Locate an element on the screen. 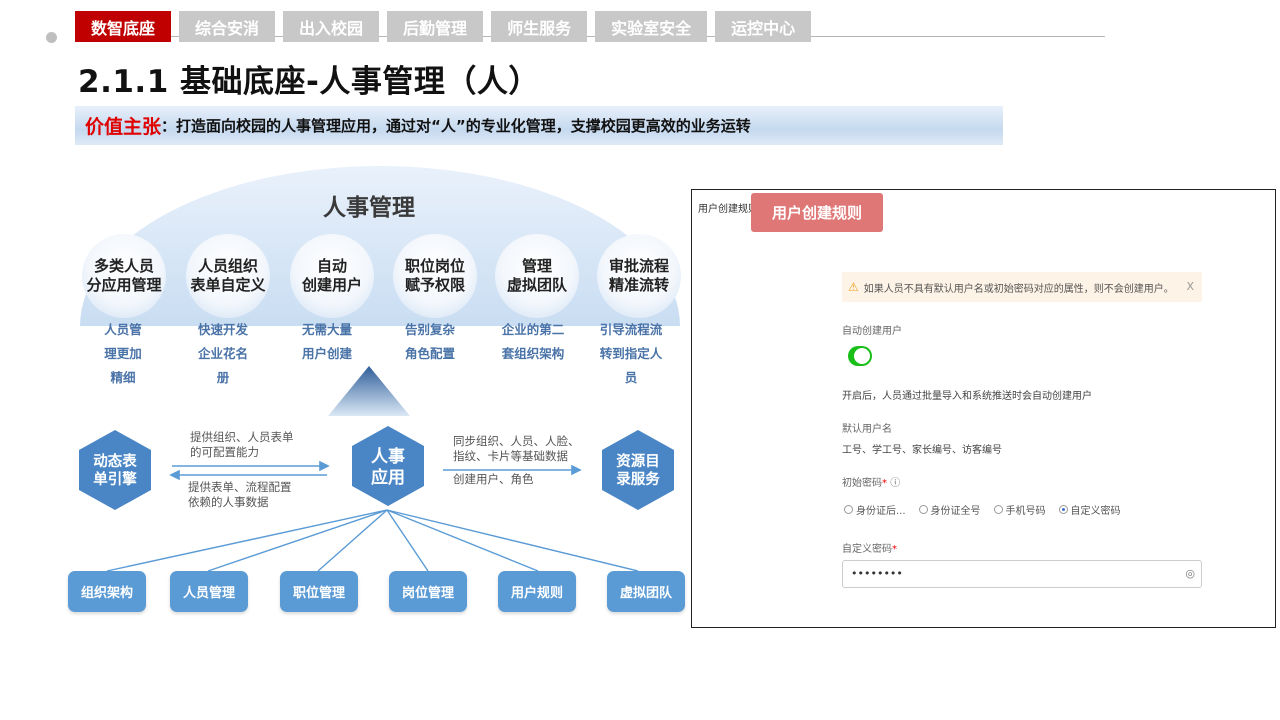 Image resolution: width=1280 pixels, height=720 pixels. tab-ops-center: 运控中心 is located at coordinates (763, 26).